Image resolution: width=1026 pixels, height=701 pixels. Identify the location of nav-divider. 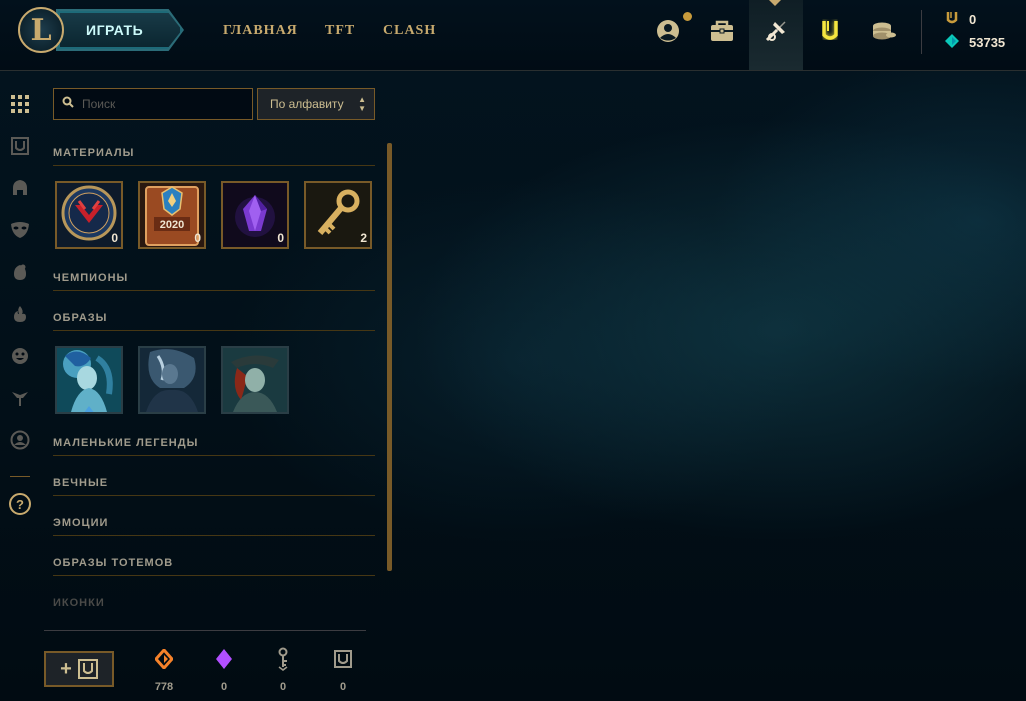
(921, 32).